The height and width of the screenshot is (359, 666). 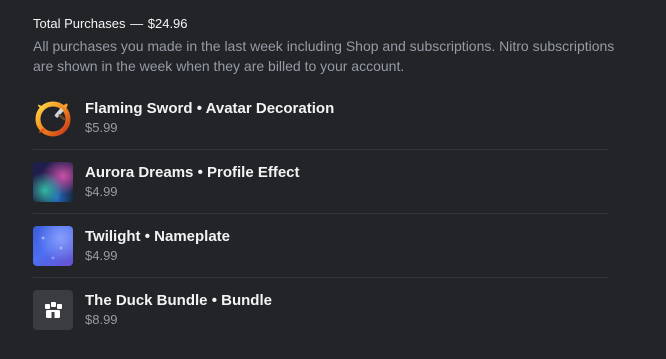 I want to click on purchase-price: $5.99, so click(x=101, y=127).